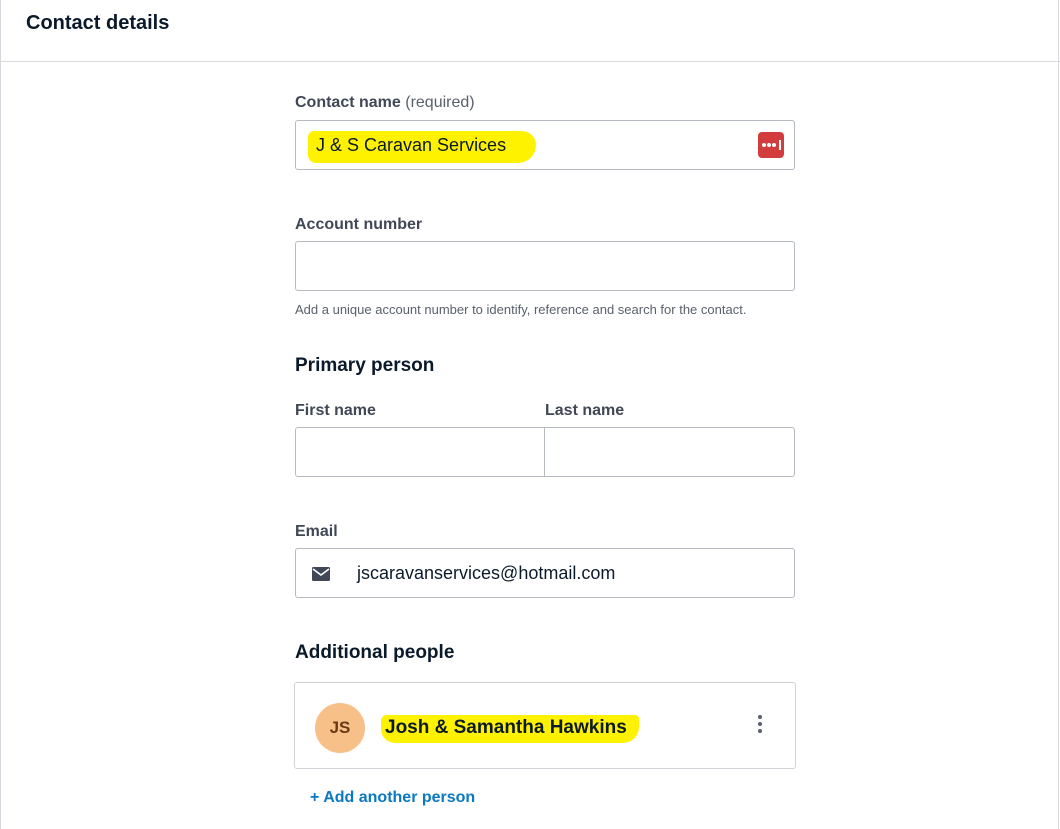 This screenshot has height=829, width=1060. I want to click on first-name-label: First name, so click(335, 410).